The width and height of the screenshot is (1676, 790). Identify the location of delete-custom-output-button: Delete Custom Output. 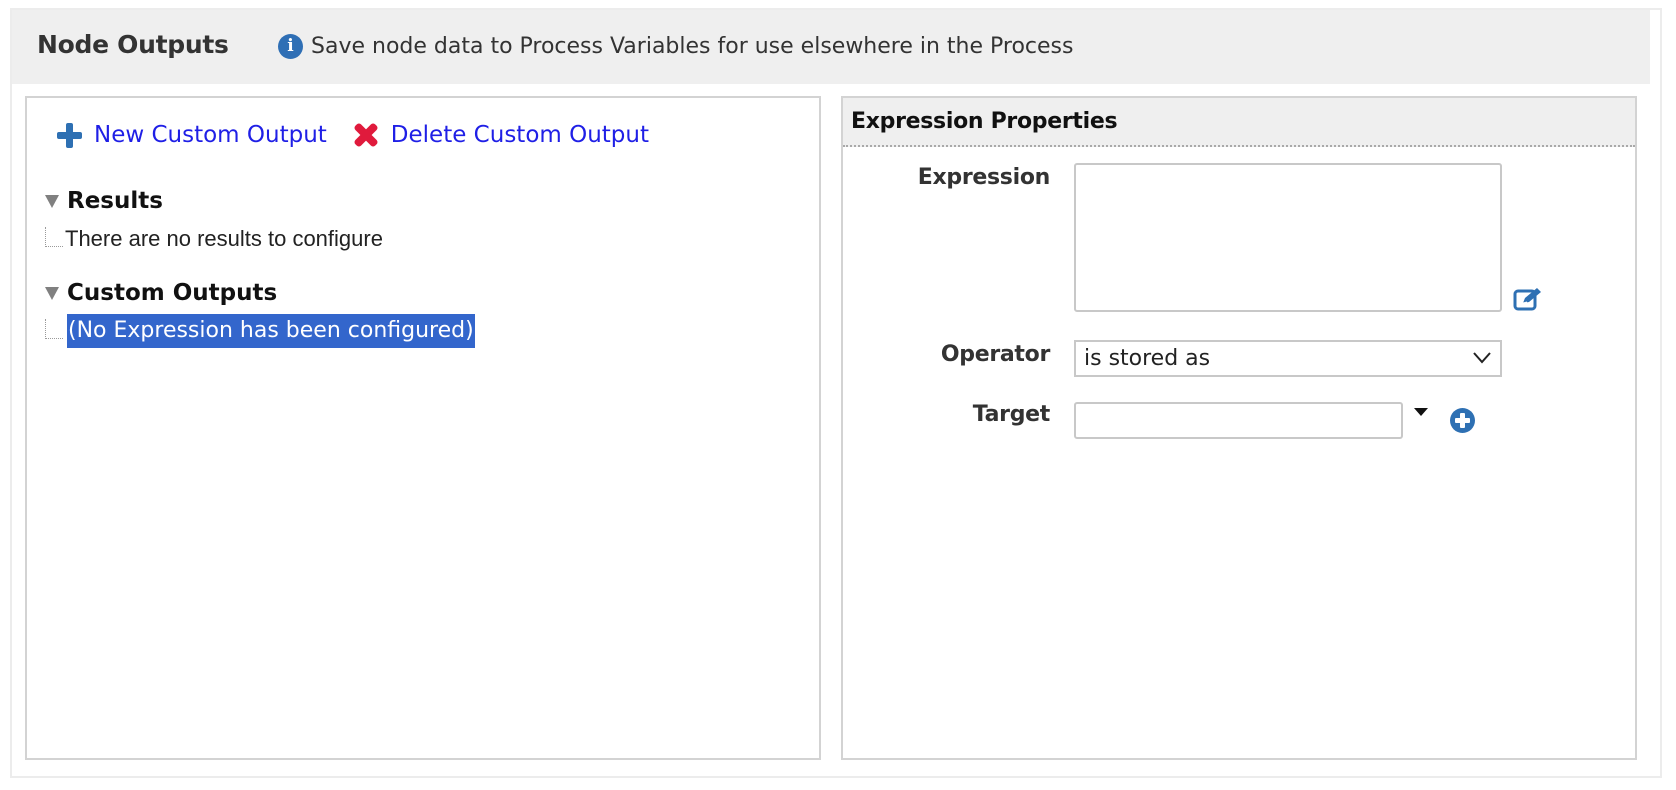
(501, 135).